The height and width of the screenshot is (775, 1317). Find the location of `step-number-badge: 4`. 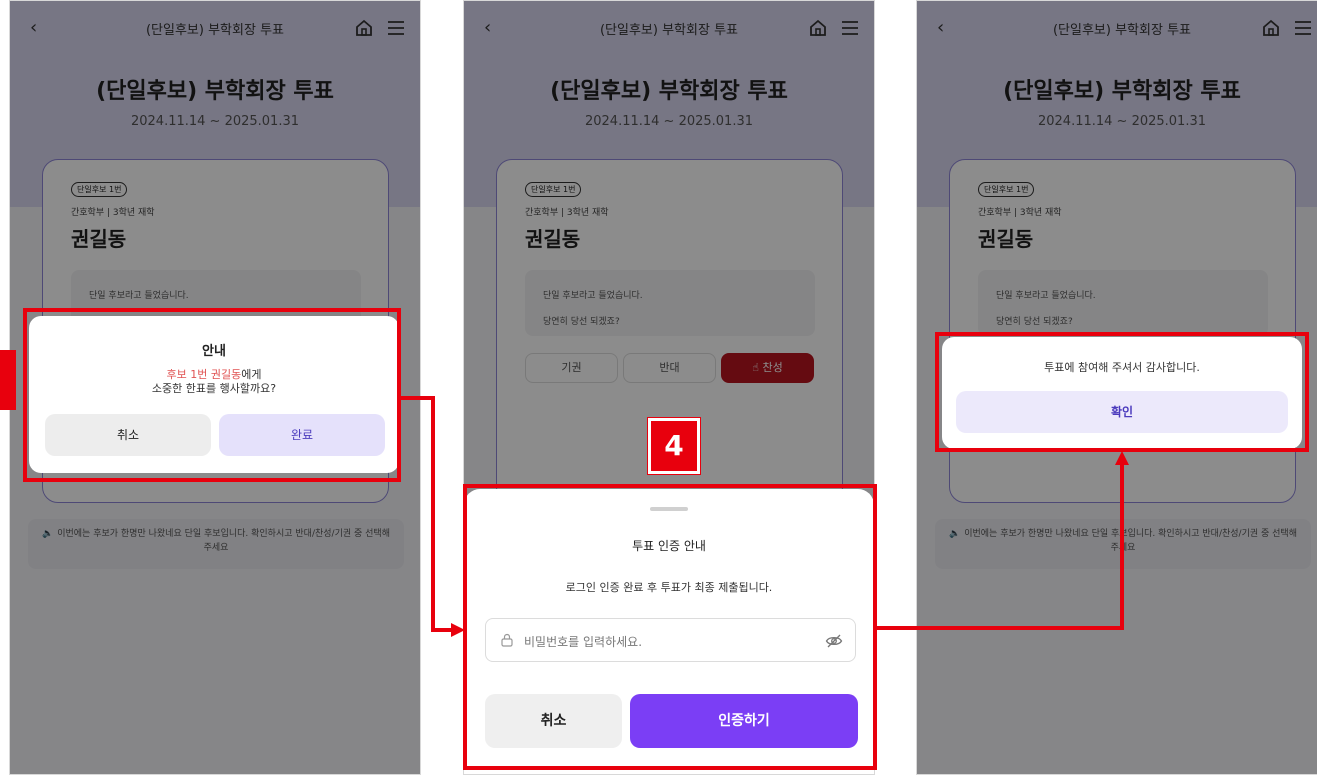

step-number-badge: 4 is located at coordinates (674, 446).